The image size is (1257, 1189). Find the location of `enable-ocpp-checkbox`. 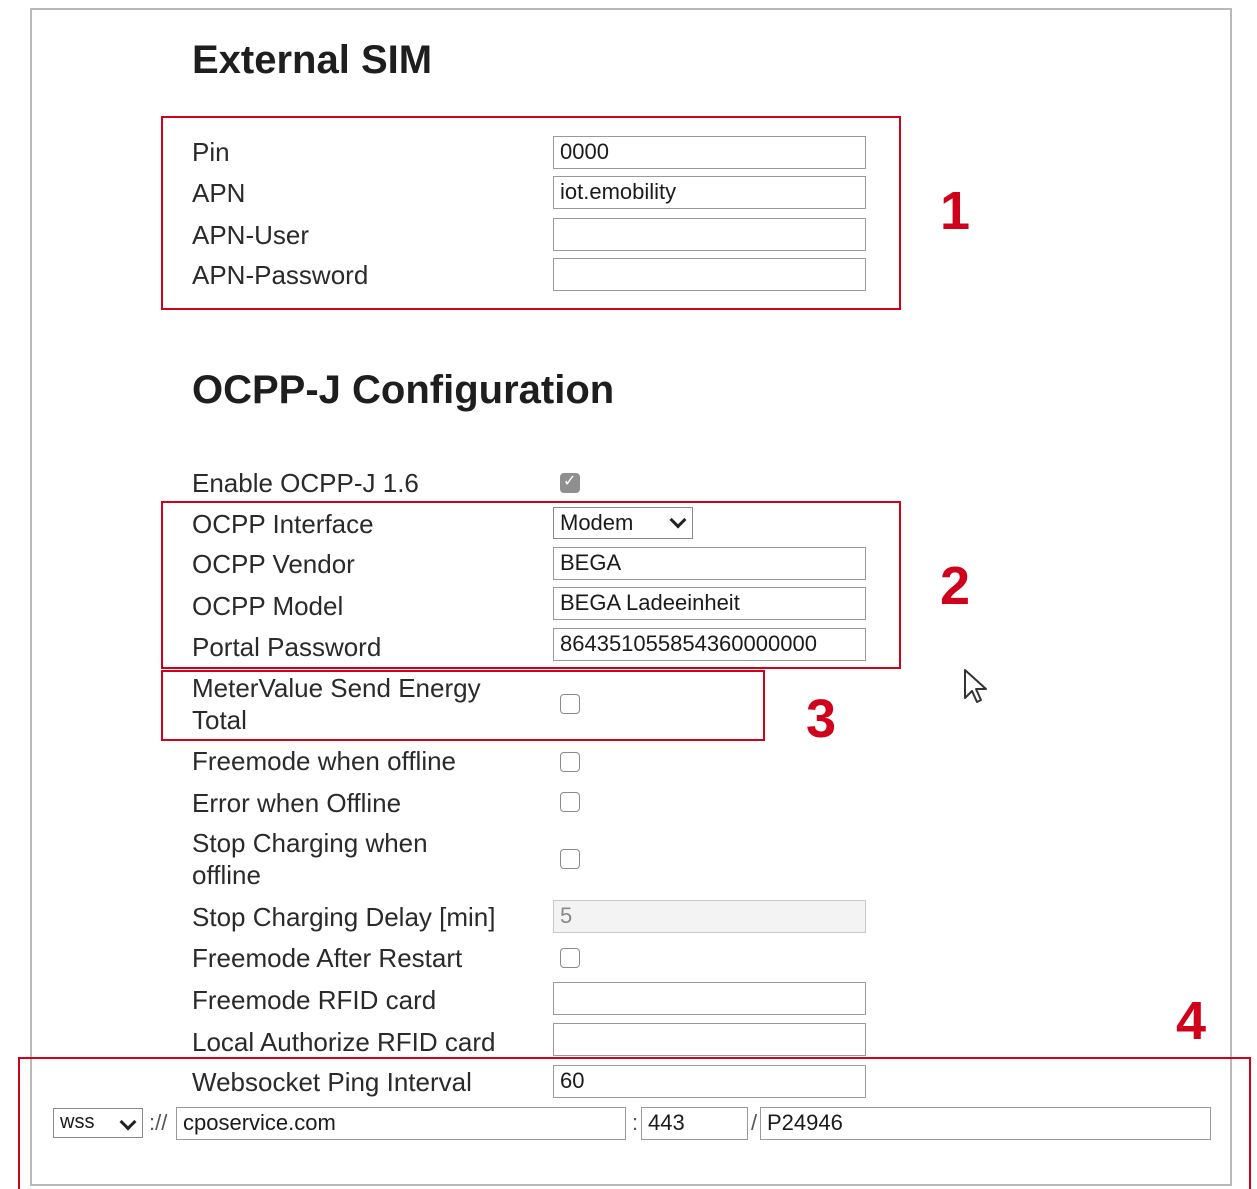

enable-ocpp-checkbox is located at coordinates (570, 482).